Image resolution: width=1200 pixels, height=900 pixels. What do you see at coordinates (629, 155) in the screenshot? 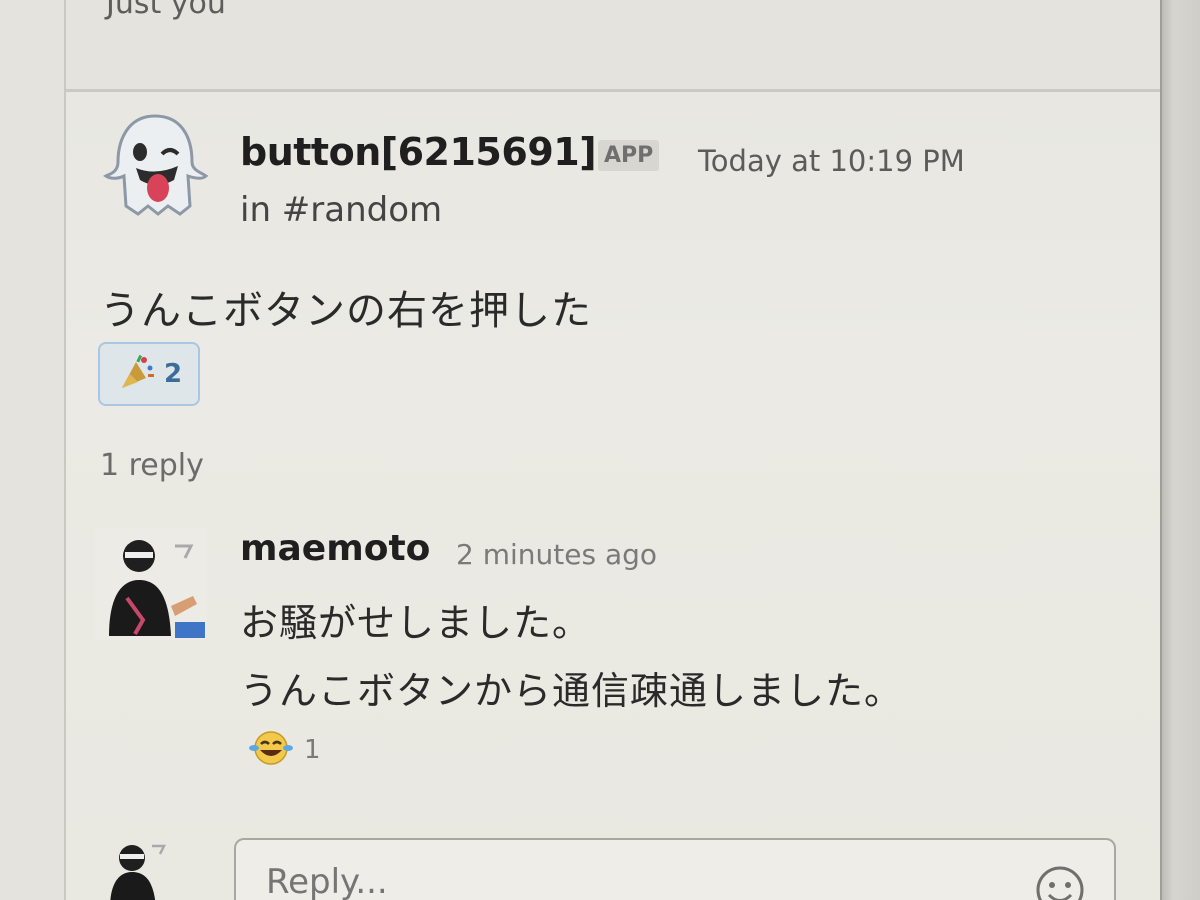
I see `app-badge: APP` at bounding box center [629, 155].